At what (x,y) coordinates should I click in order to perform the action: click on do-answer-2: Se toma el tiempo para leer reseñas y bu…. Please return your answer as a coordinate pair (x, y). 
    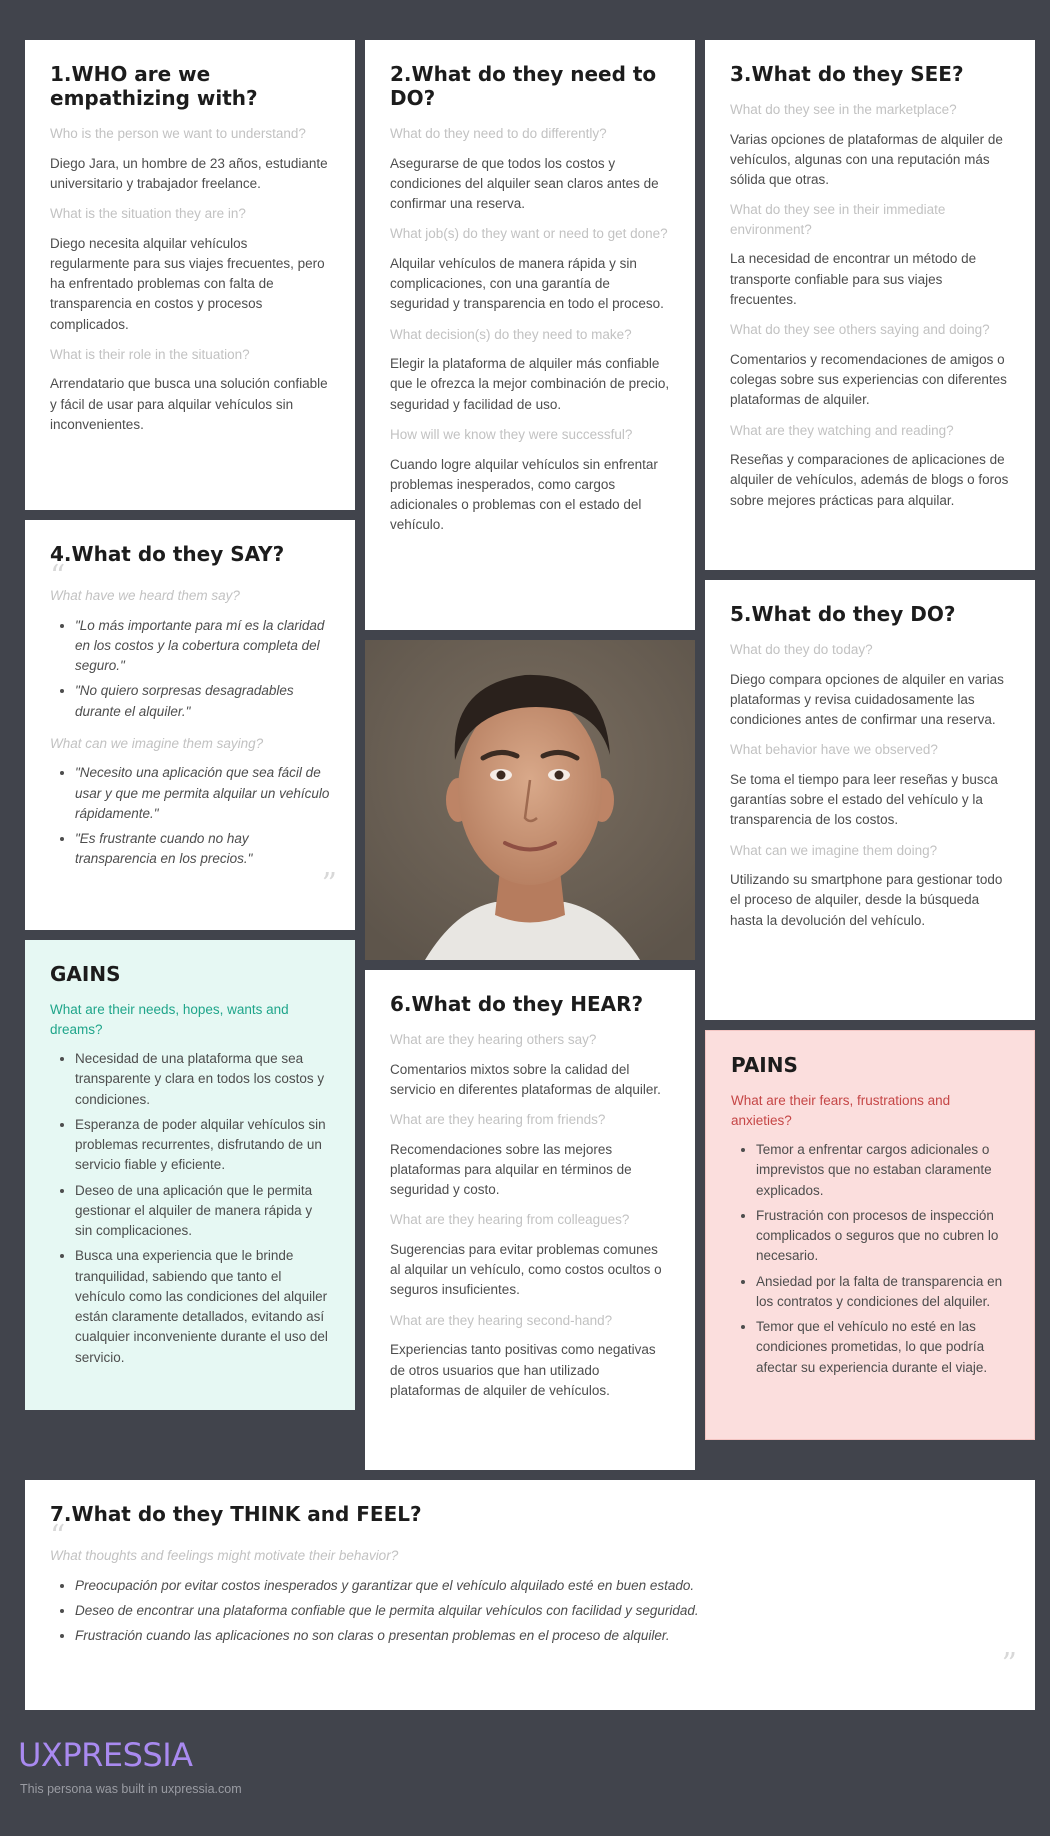
    Looking at the image, I should click on (864, 799).